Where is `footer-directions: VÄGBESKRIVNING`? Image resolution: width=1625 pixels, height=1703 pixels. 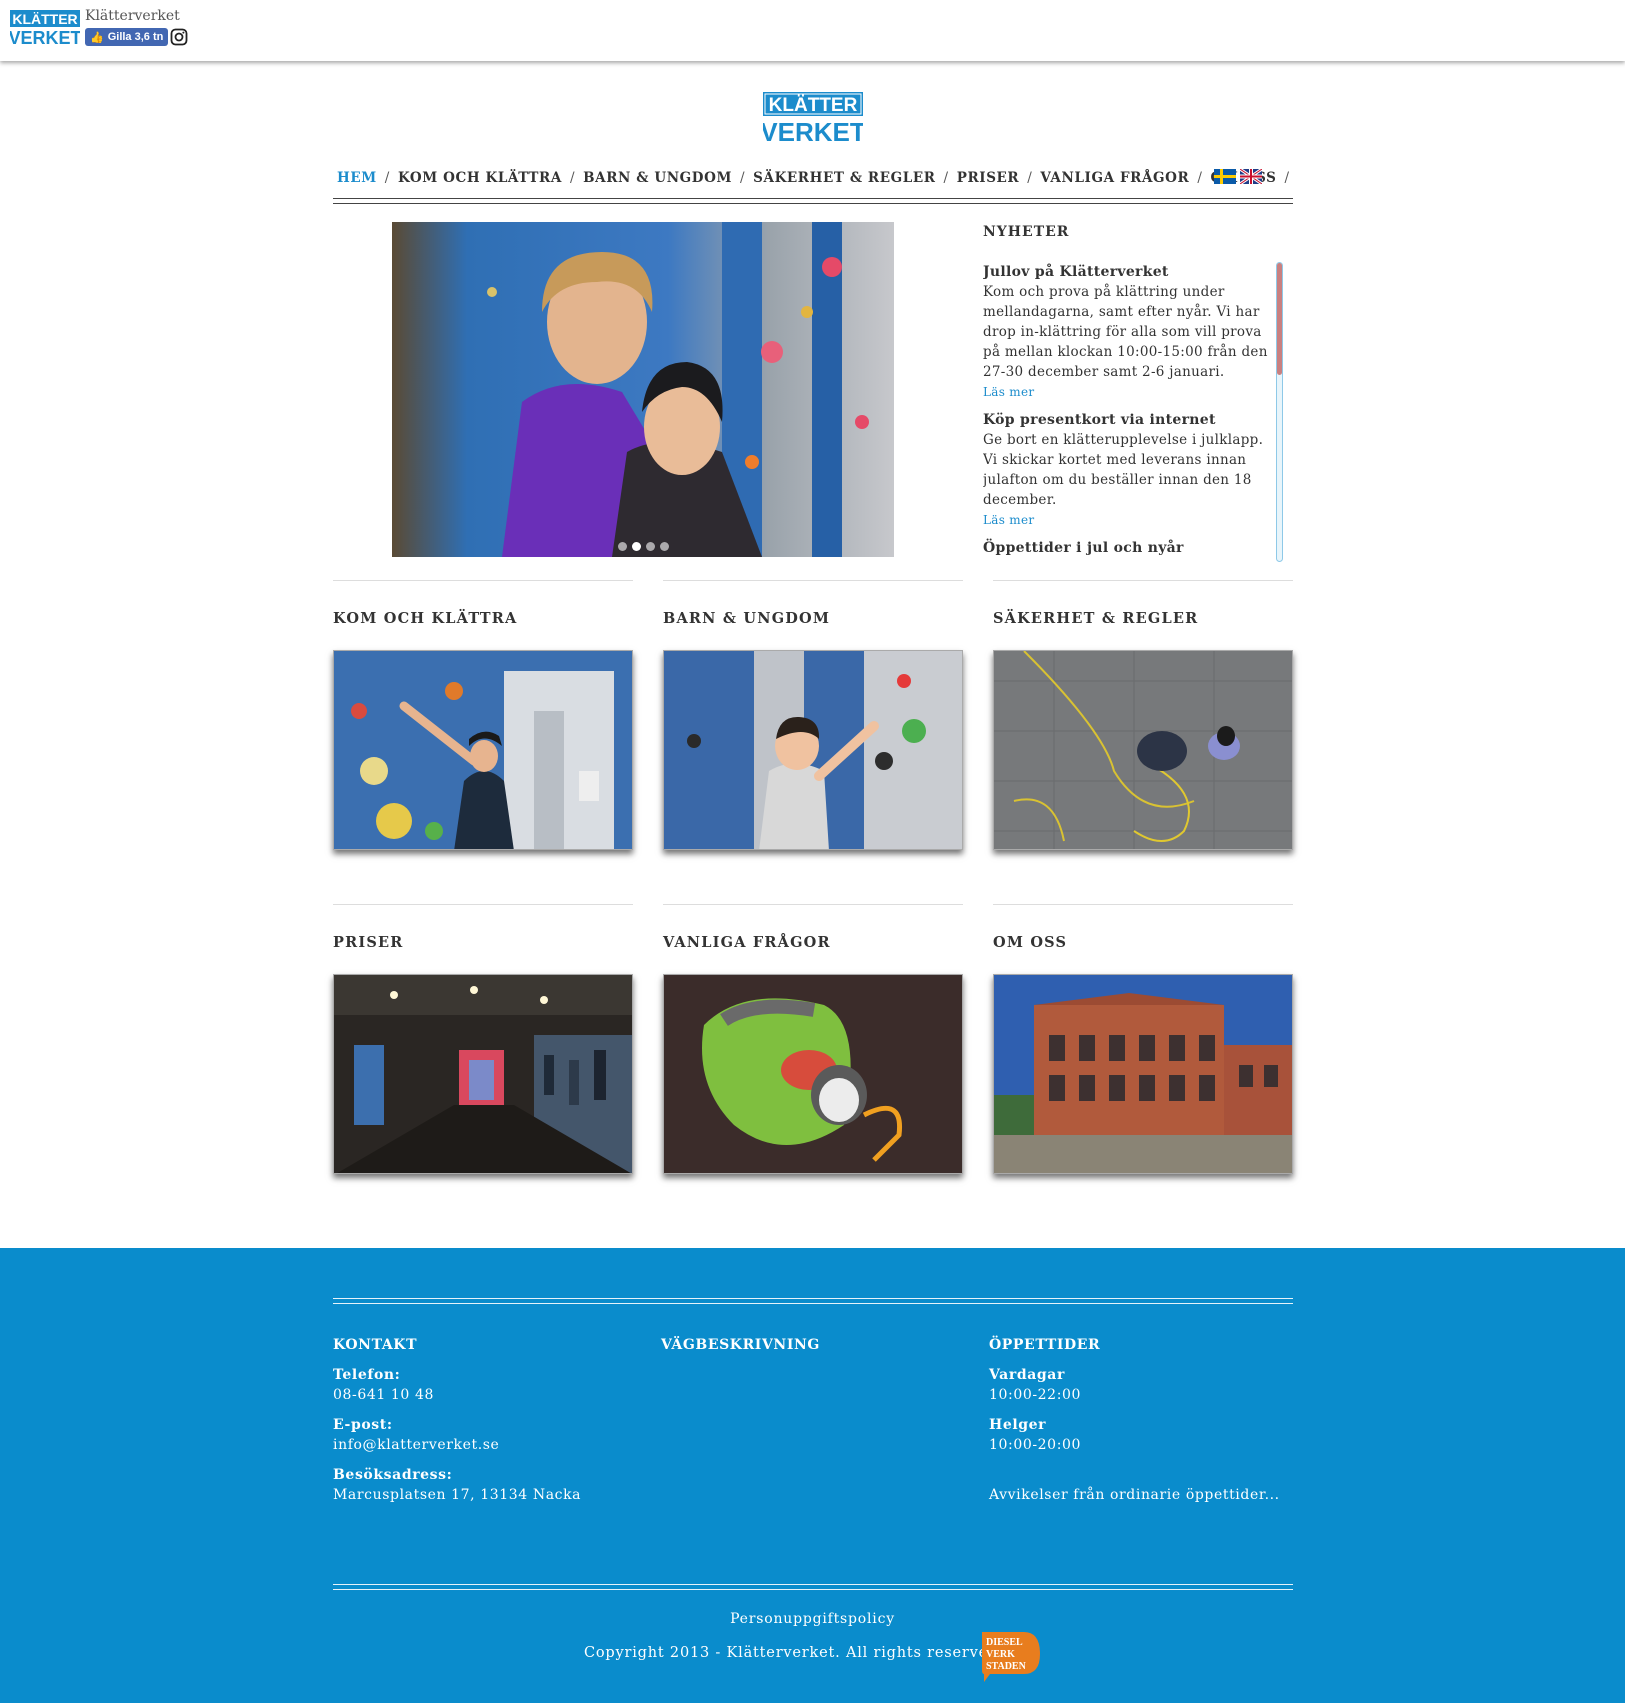 footer-directions: VÄGBESKRIVNING is located at coordinates (740, 1350).